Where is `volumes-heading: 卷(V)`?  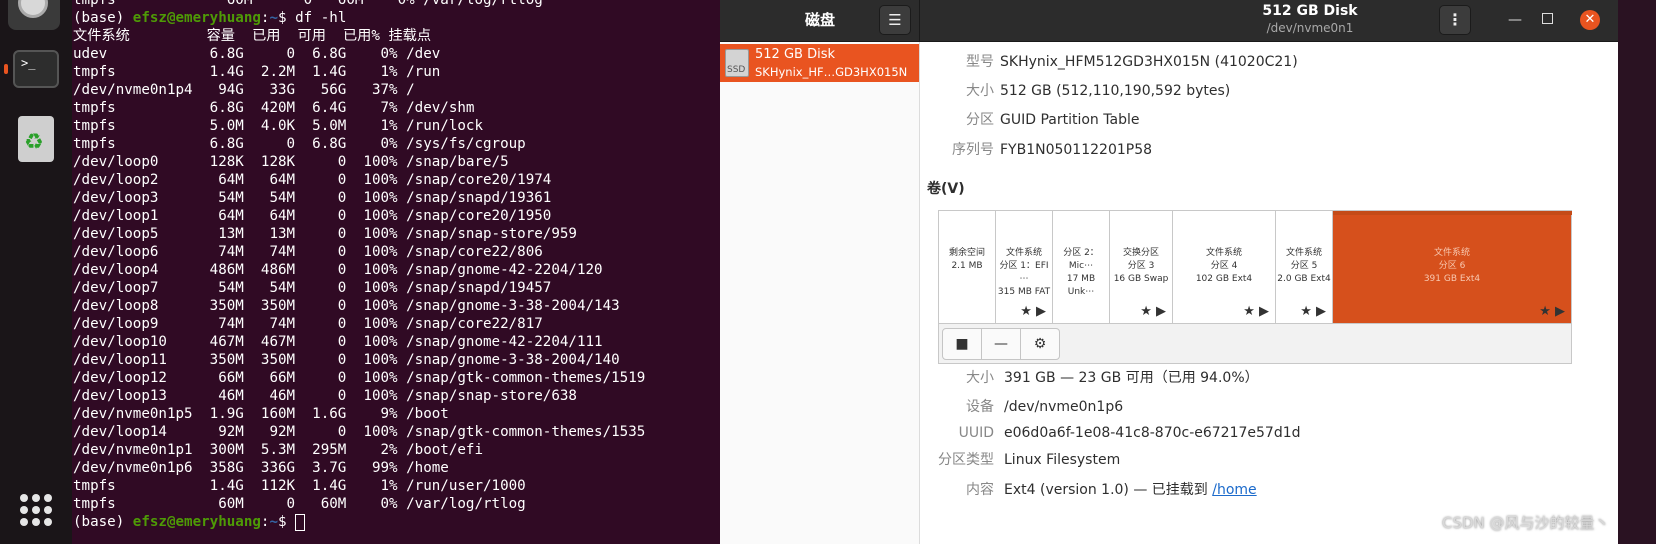
volumes-heading: 卷(V) is located at coordinates (946, 189).